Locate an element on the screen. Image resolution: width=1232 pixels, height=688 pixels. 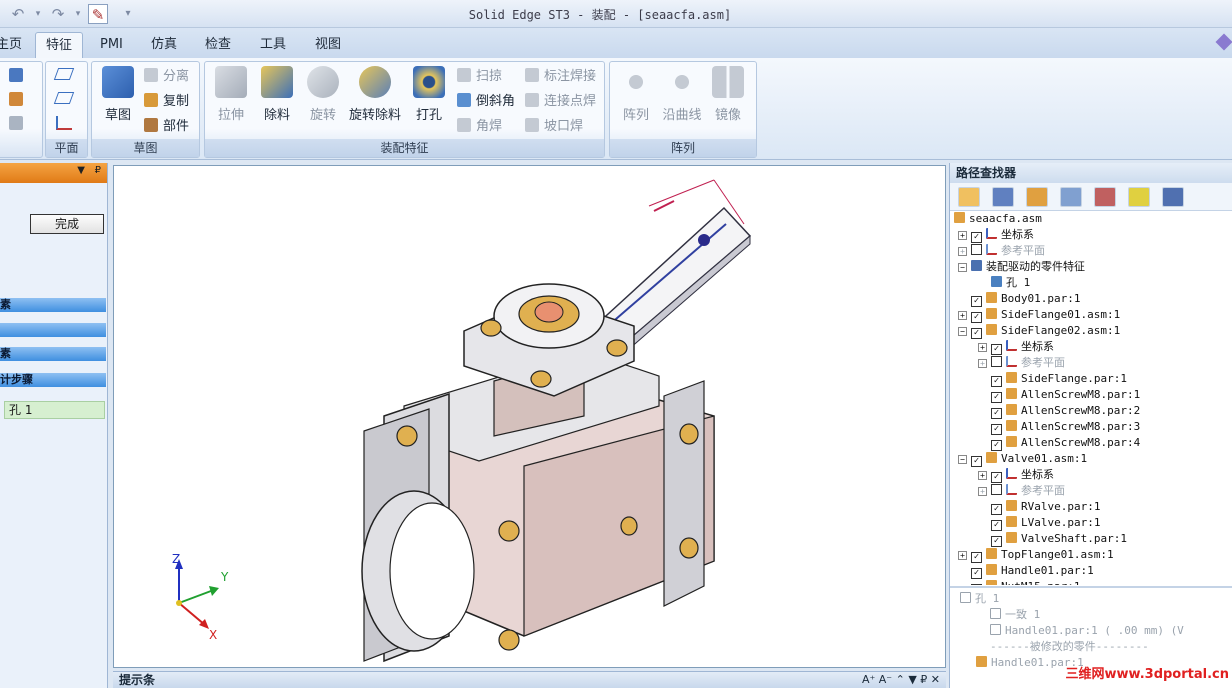
tree-item: seaacfa.asm is located at coordinates (1093, 219).